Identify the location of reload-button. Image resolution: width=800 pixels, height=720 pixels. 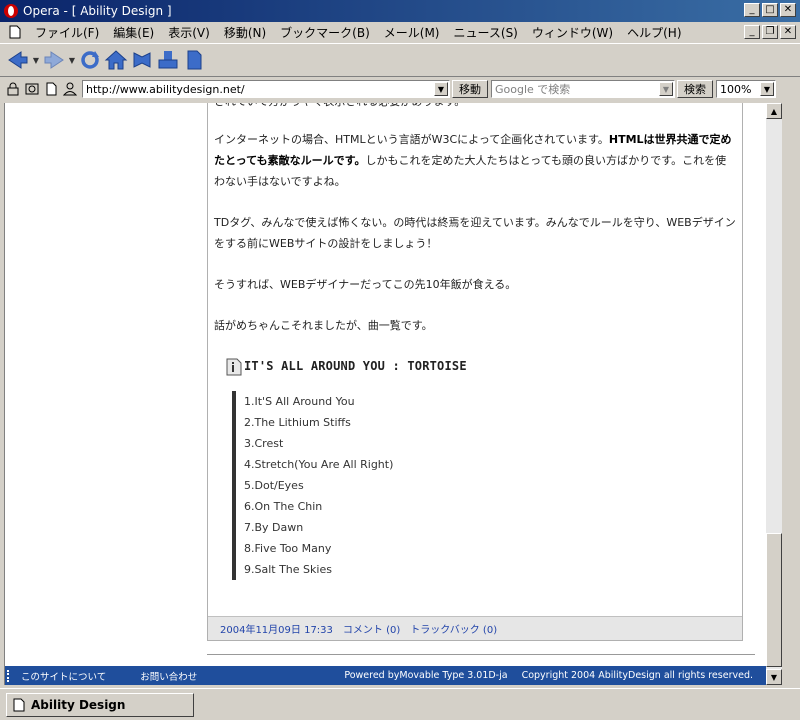
(90, 60).